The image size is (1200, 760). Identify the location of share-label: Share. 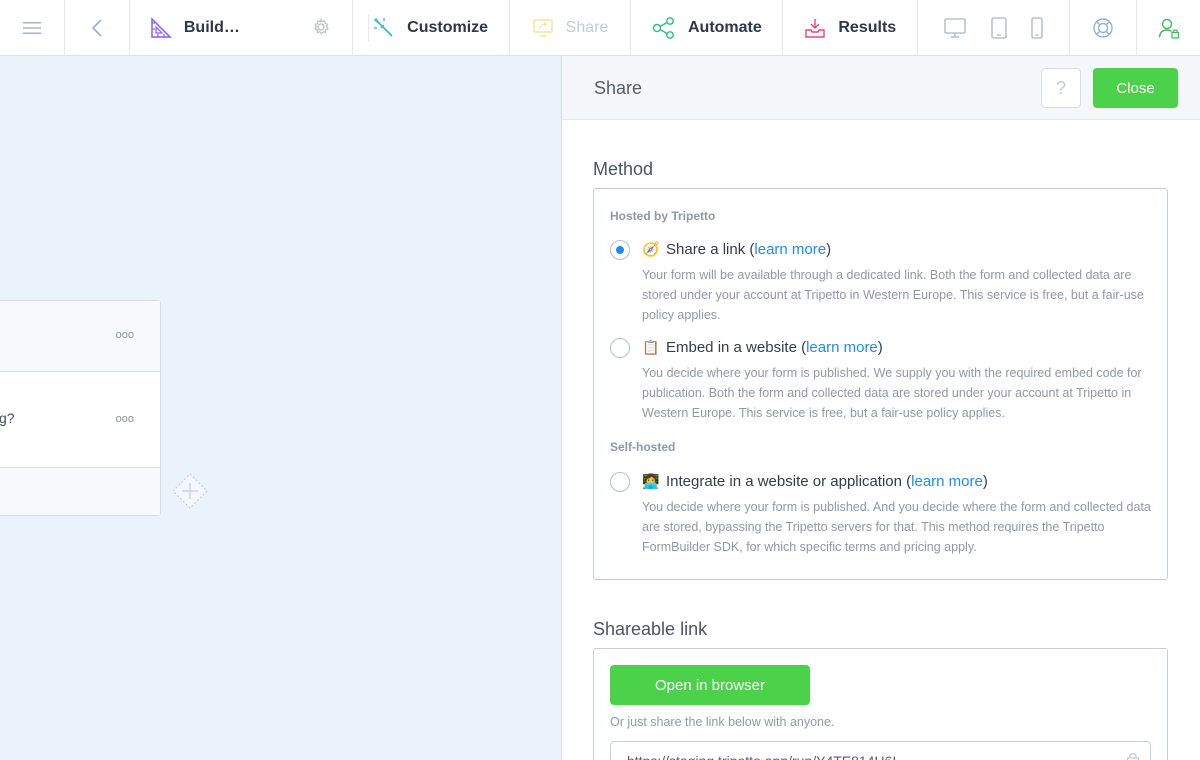
(587, 27).